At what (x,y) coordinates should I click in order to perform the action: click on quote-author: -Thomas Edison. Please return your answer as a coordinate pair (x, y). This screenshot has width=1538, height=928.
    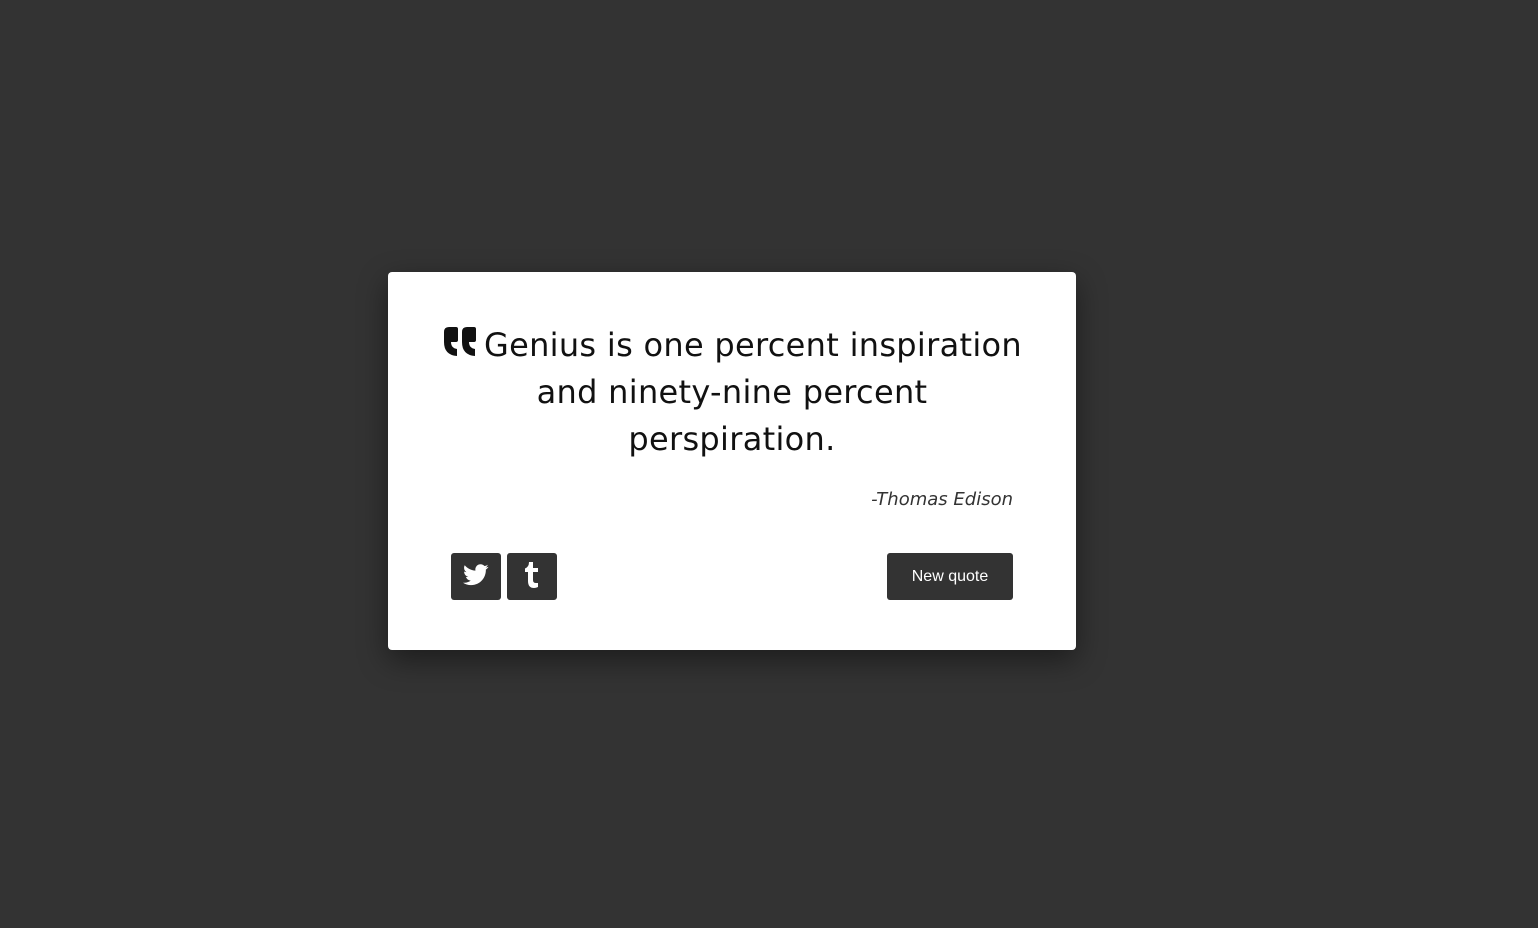
    Looking at the image, I should click on (942, 499).